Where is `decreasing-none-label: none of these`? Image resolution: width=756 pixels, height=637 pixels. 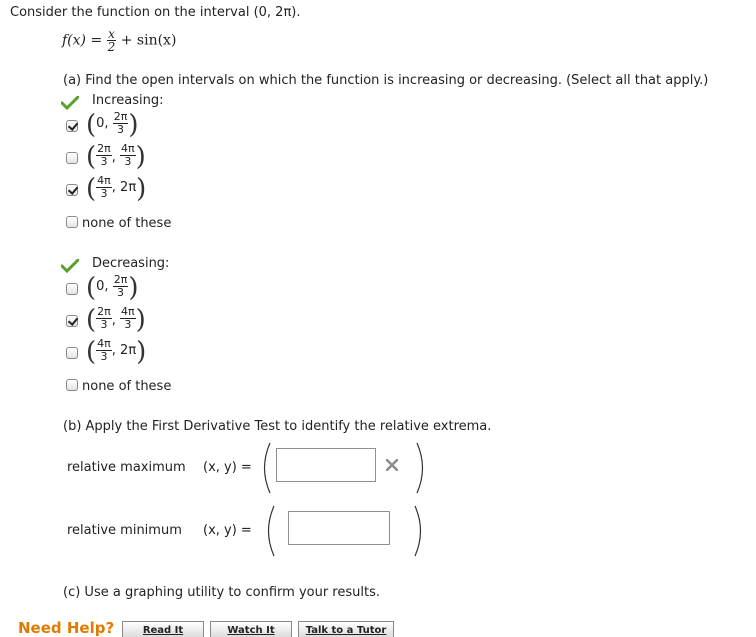
decreasing-none-label: none of these is located at coordinates (127, 386).